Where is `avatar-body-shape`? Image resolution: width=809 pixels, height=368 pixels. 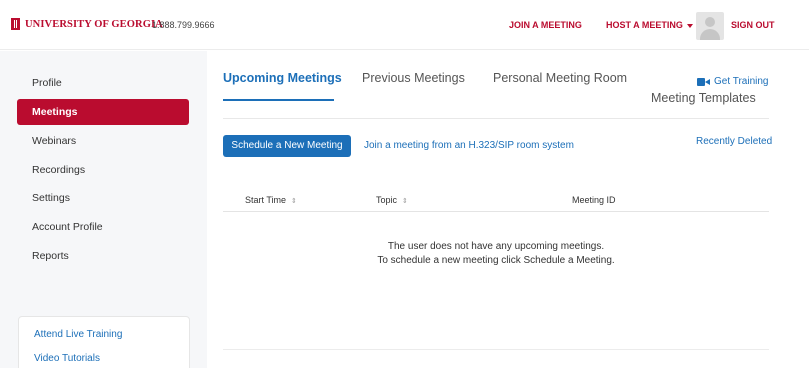 avatar-body-shape is located at coordinates (710, 34).